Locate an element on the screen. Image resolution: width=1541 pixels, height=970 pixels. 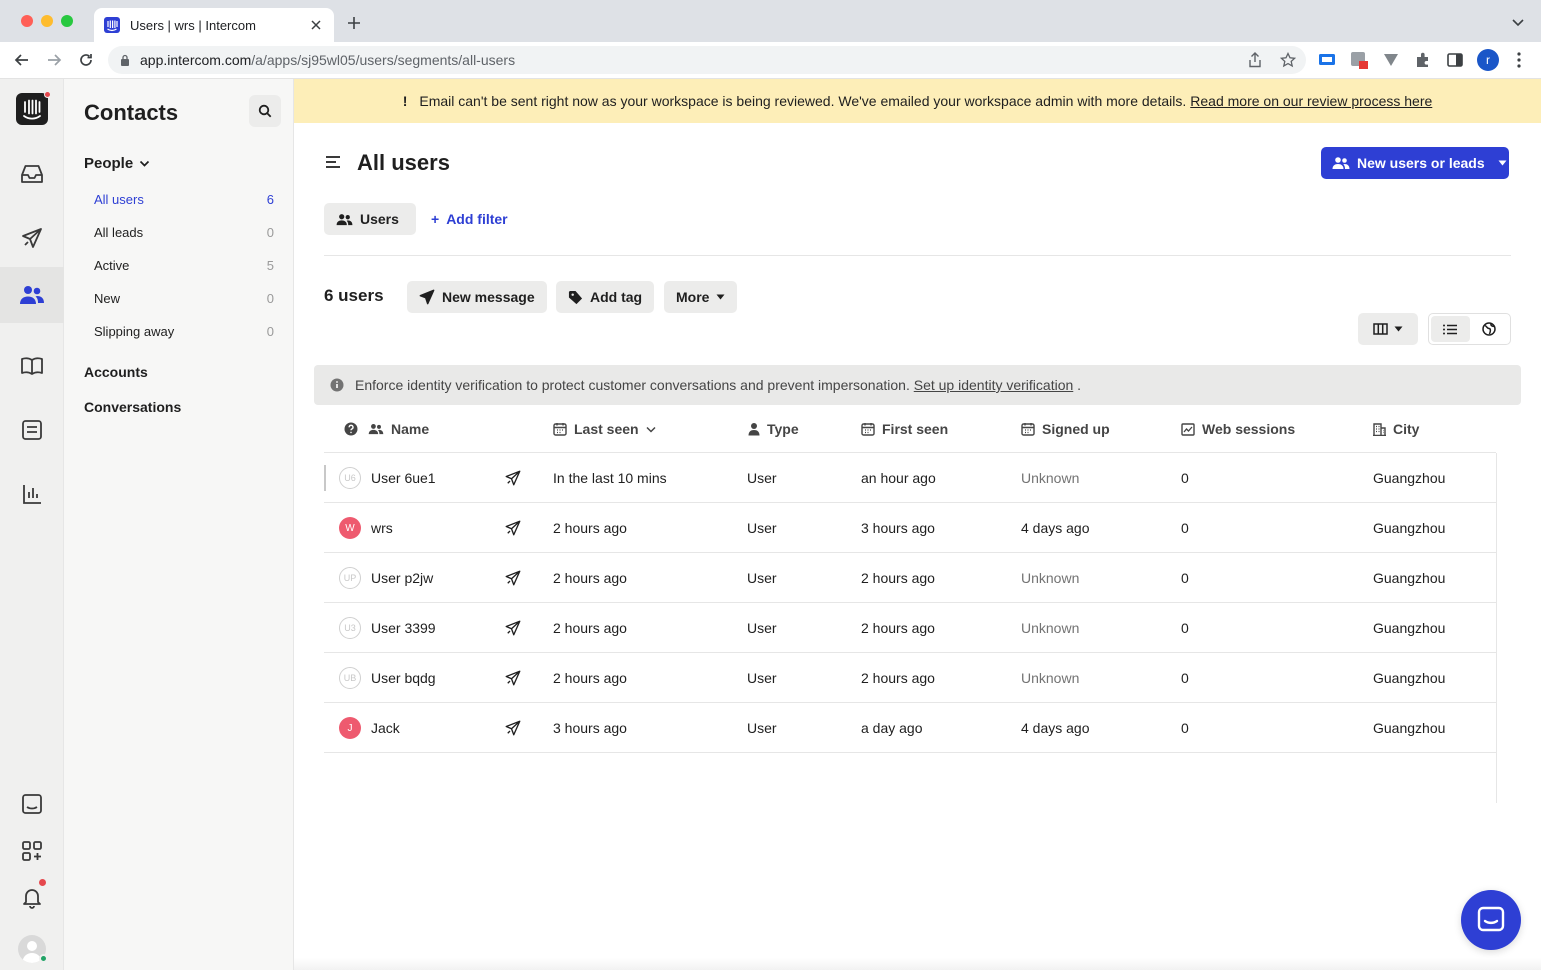
help-icon is located at coordinates (351, 429).